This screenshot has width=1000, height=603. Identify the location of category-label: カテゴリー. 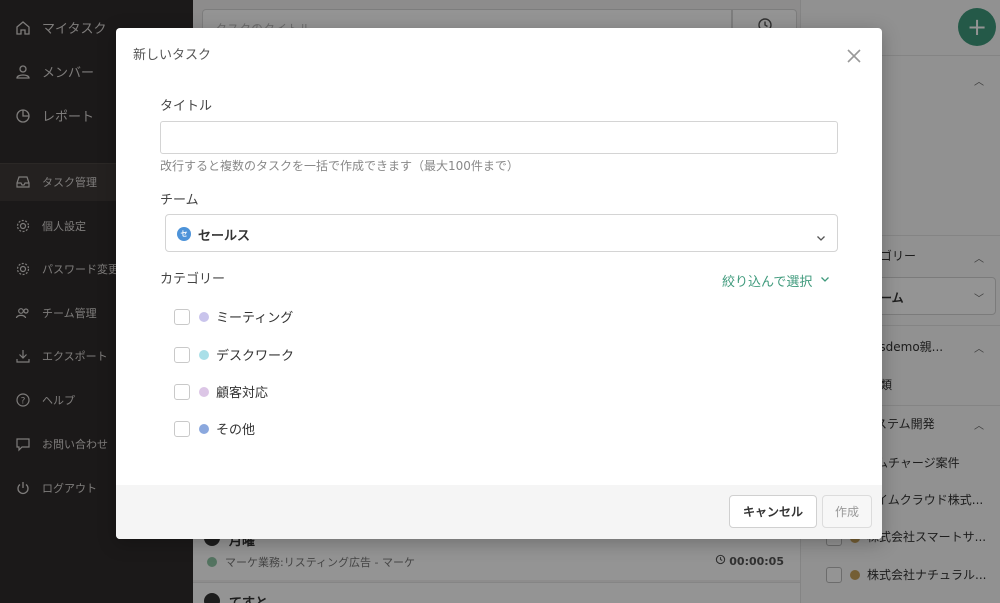
(193, 279).